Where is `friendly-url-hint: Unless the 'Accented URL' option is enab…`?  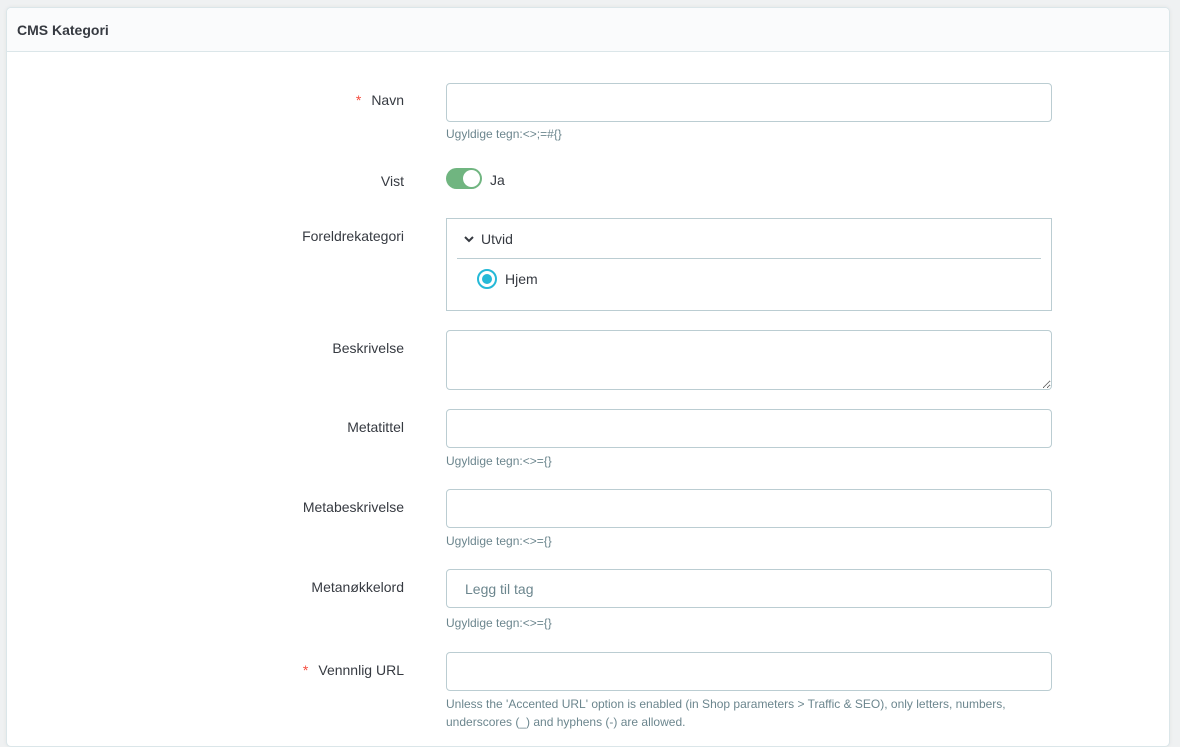 friendly-url-hint: Unless the 'Accented URL' option is enab… is located at coordinates (726, 713).